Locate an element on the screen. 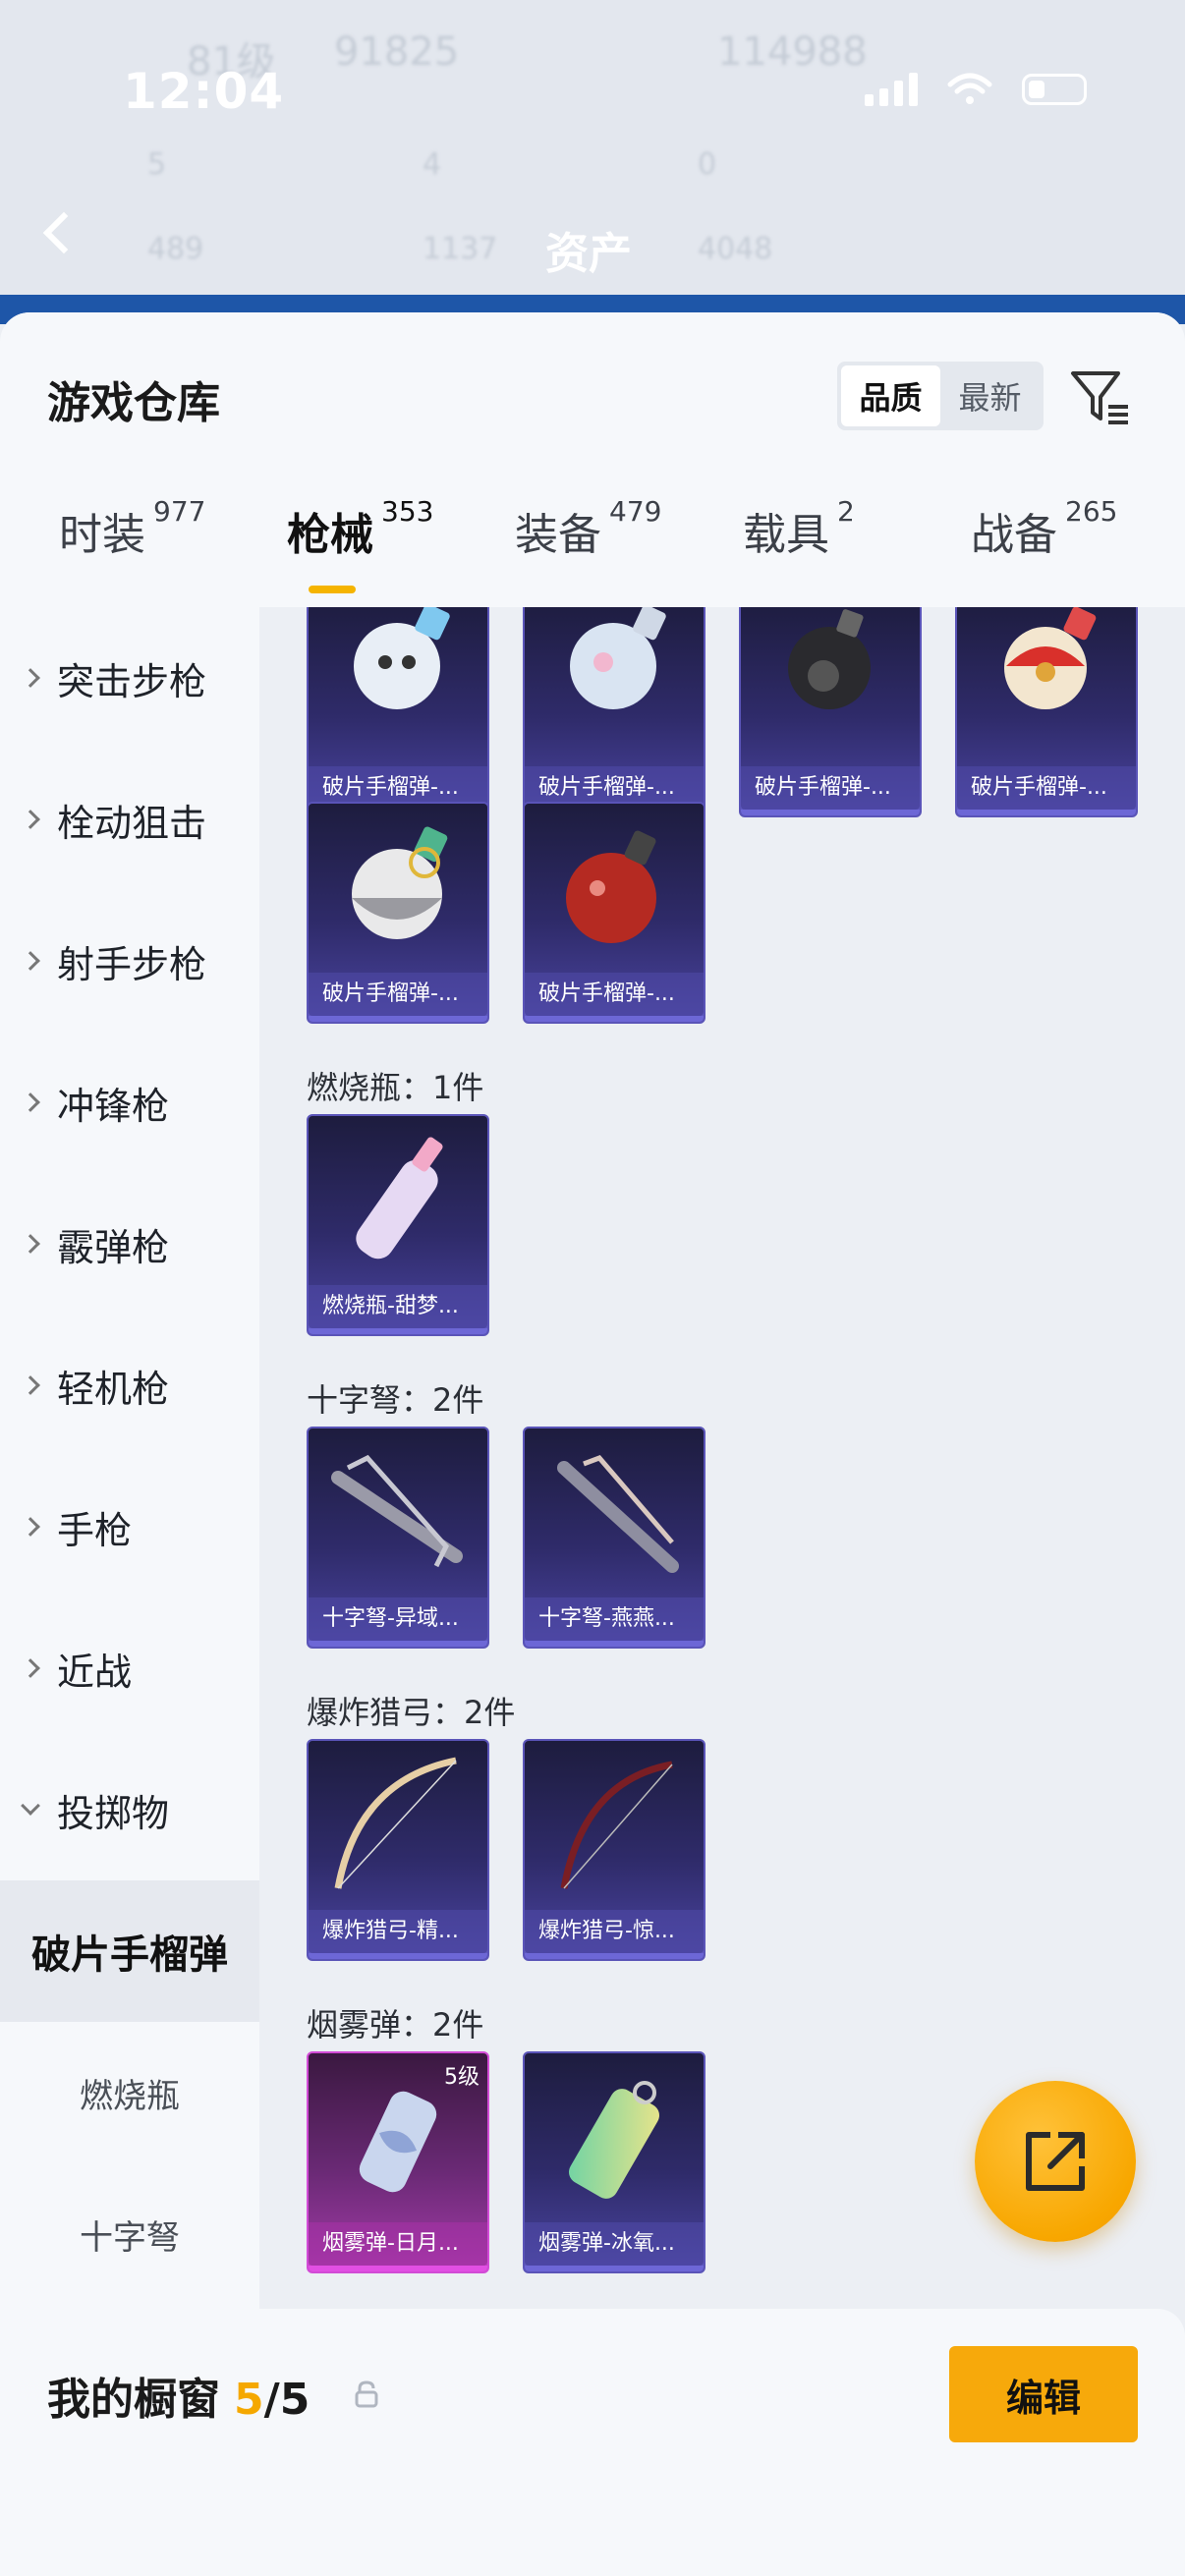 Image resolution: width=1185 pixels, height=2576 pixels. sidebar-item-assault-rifle: 突击步枪 is located at coordinates (130, 678).